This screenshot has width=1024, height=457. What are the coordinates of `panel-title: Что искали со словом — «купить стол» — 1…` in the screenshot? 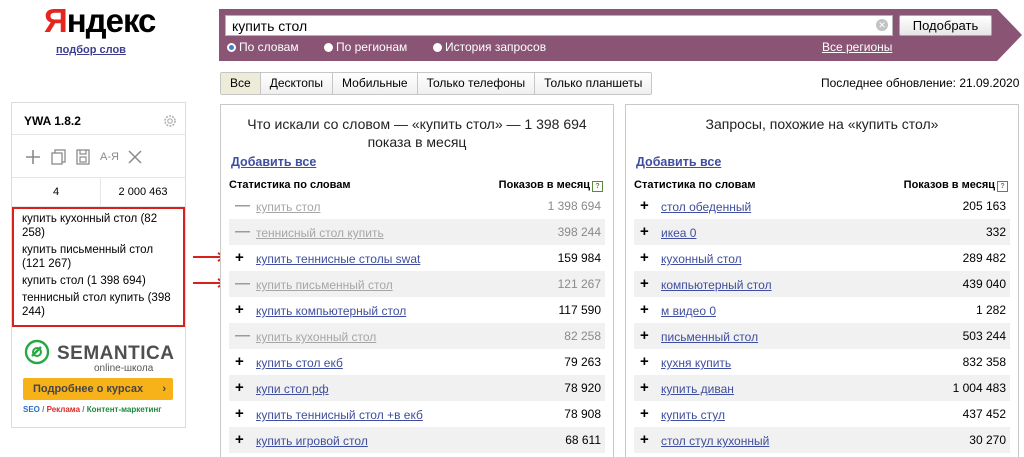 It's located at (417, 133).